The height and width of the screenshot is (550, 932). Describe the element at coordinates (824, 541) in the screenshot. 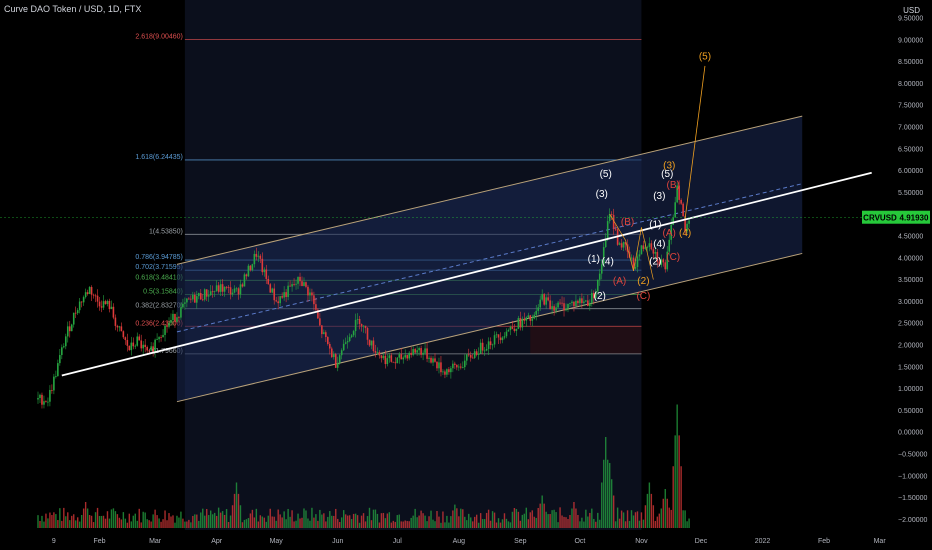

I see `x-tick-label: Feb` at that location.